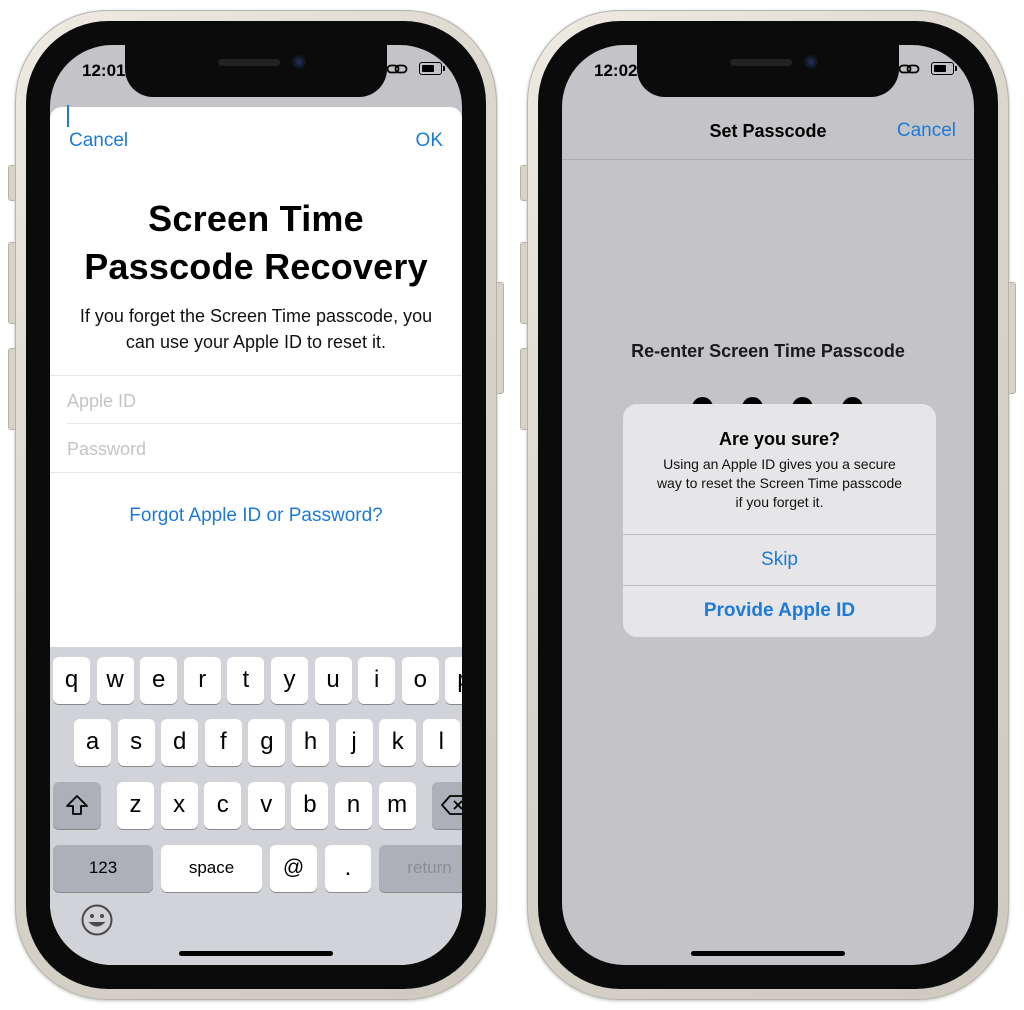 The image size is (1024, 1010). Describe the element at coordinates (779, 560) in the screenshot. I see `skip-button: Skip` at that location.